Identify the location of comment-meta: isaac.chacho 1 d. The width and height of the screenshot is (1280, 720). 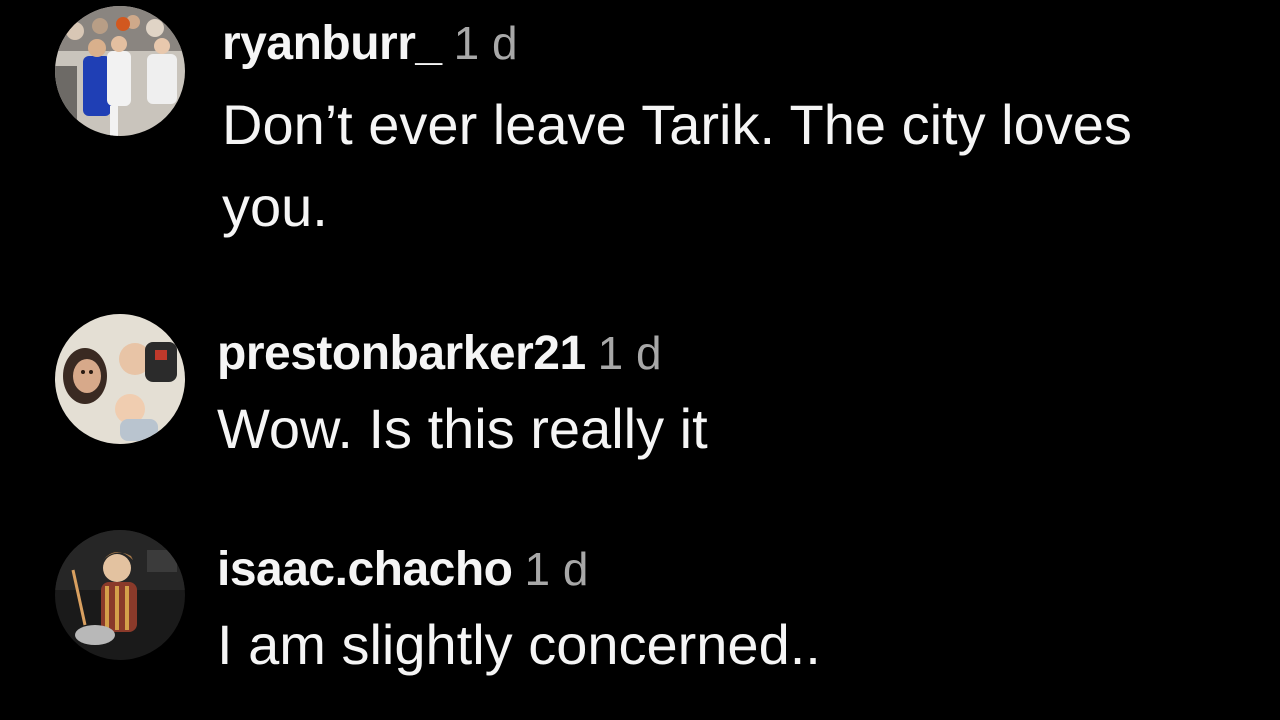
(402, 570).